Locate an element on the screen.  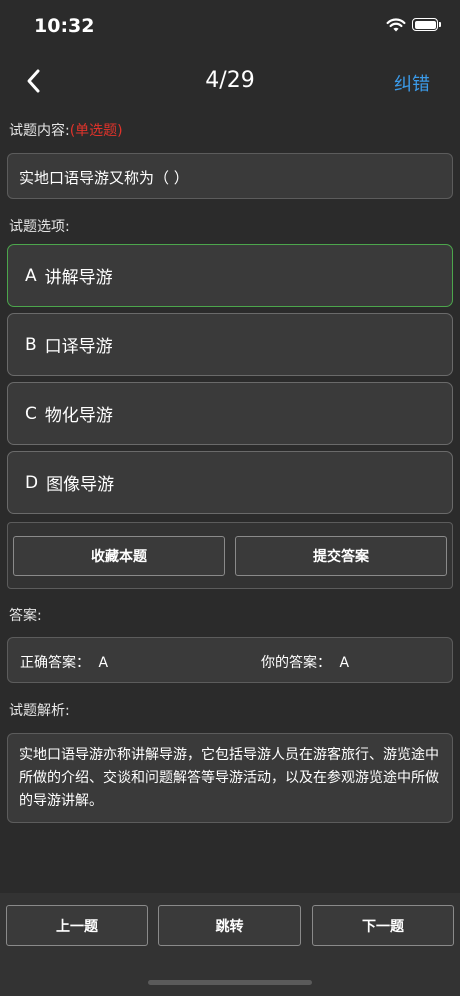
question-text-box: 实地口语导游又称为（ ） is located at coordinates (230, 176).